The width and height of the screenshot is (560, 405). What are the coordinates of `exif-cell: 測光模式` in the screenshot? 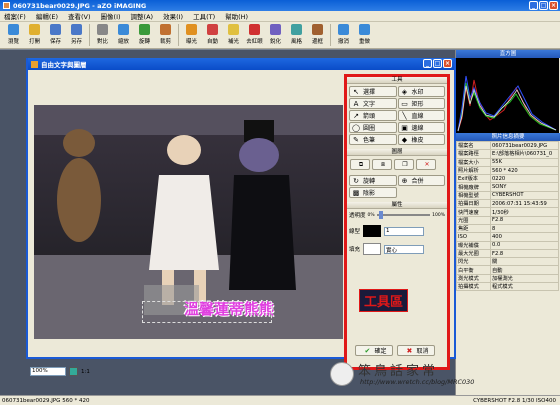 It's located at (473, 278).